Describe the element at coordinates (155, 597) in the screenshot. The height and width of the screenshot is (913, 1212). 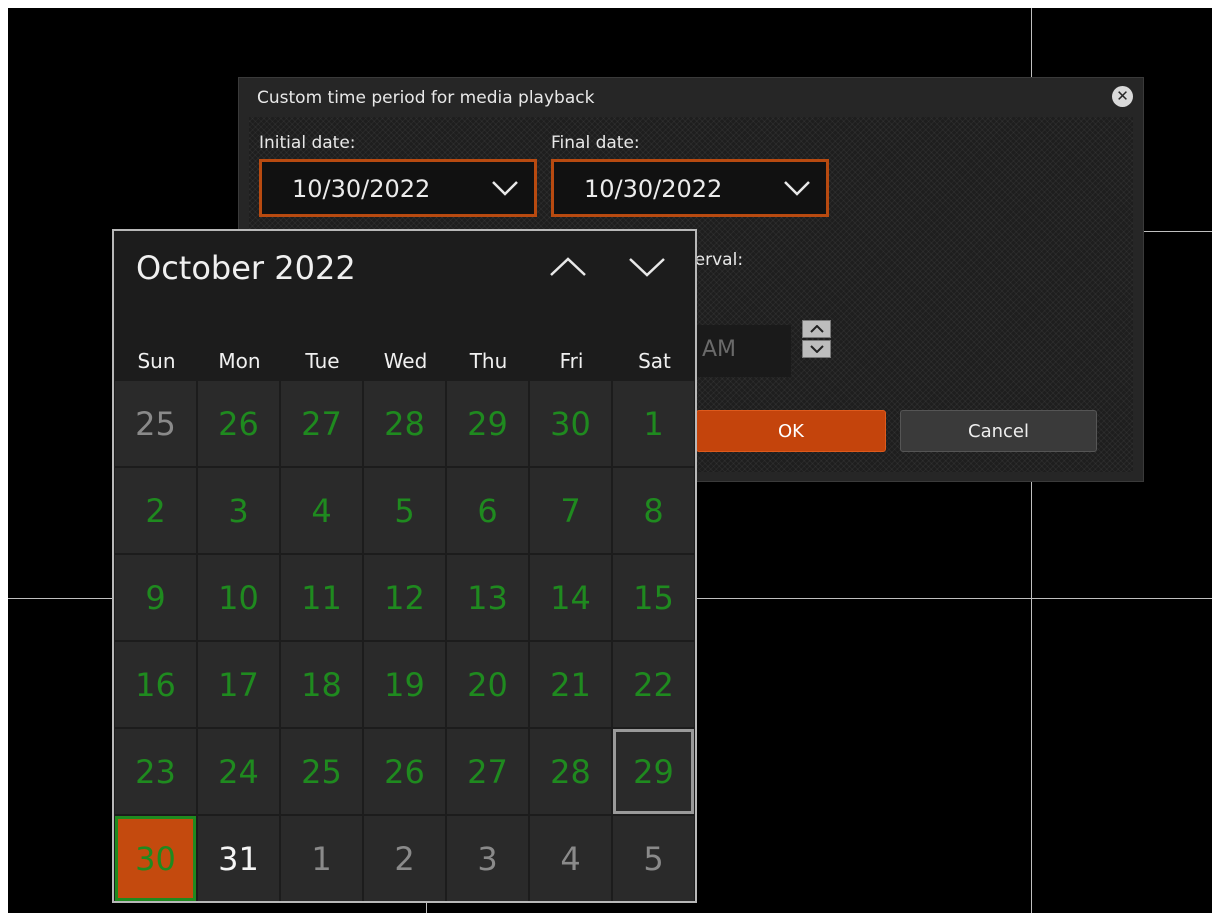
I see `calendar-day-cell: 9` at that location.